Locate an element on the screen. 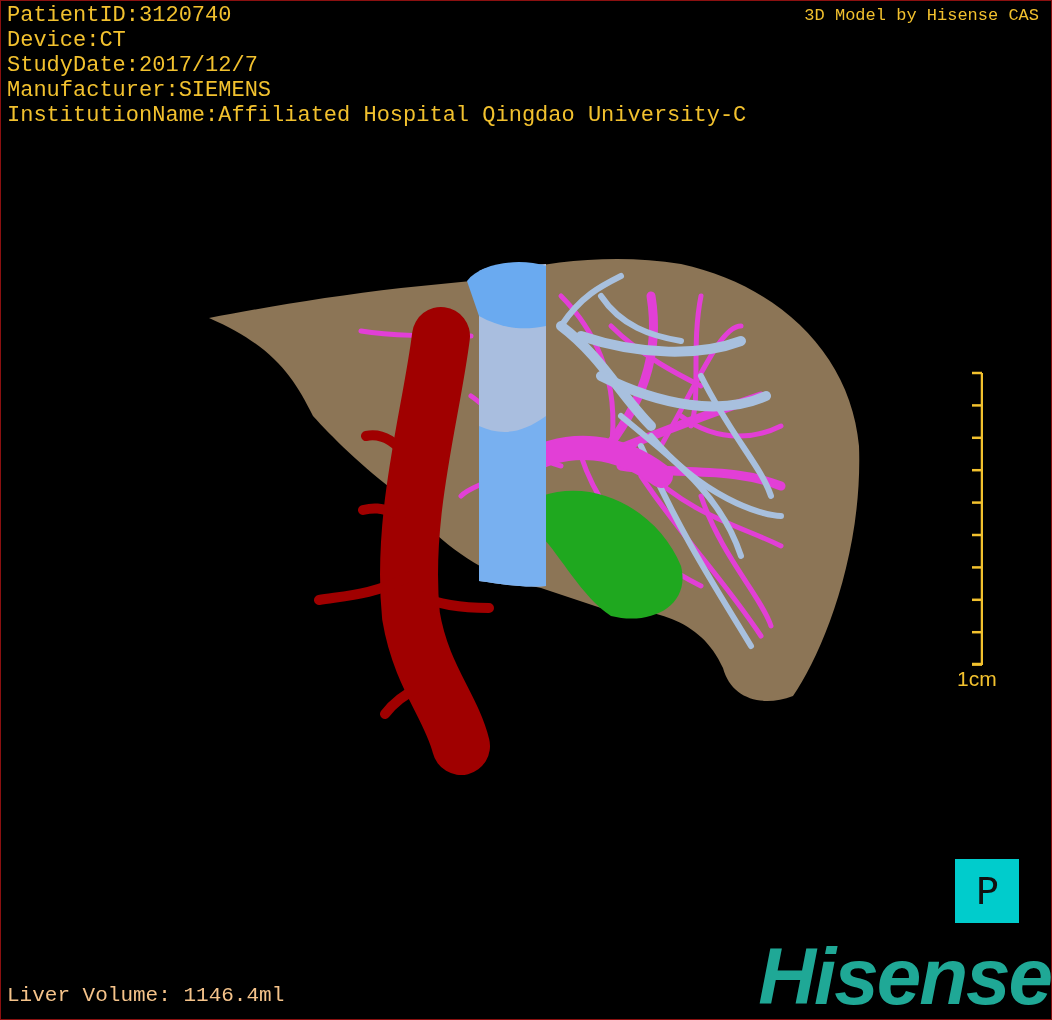 This screenshot has height=1020, width=1052. scale-label: 1cm is located at coordinates (977, 679).